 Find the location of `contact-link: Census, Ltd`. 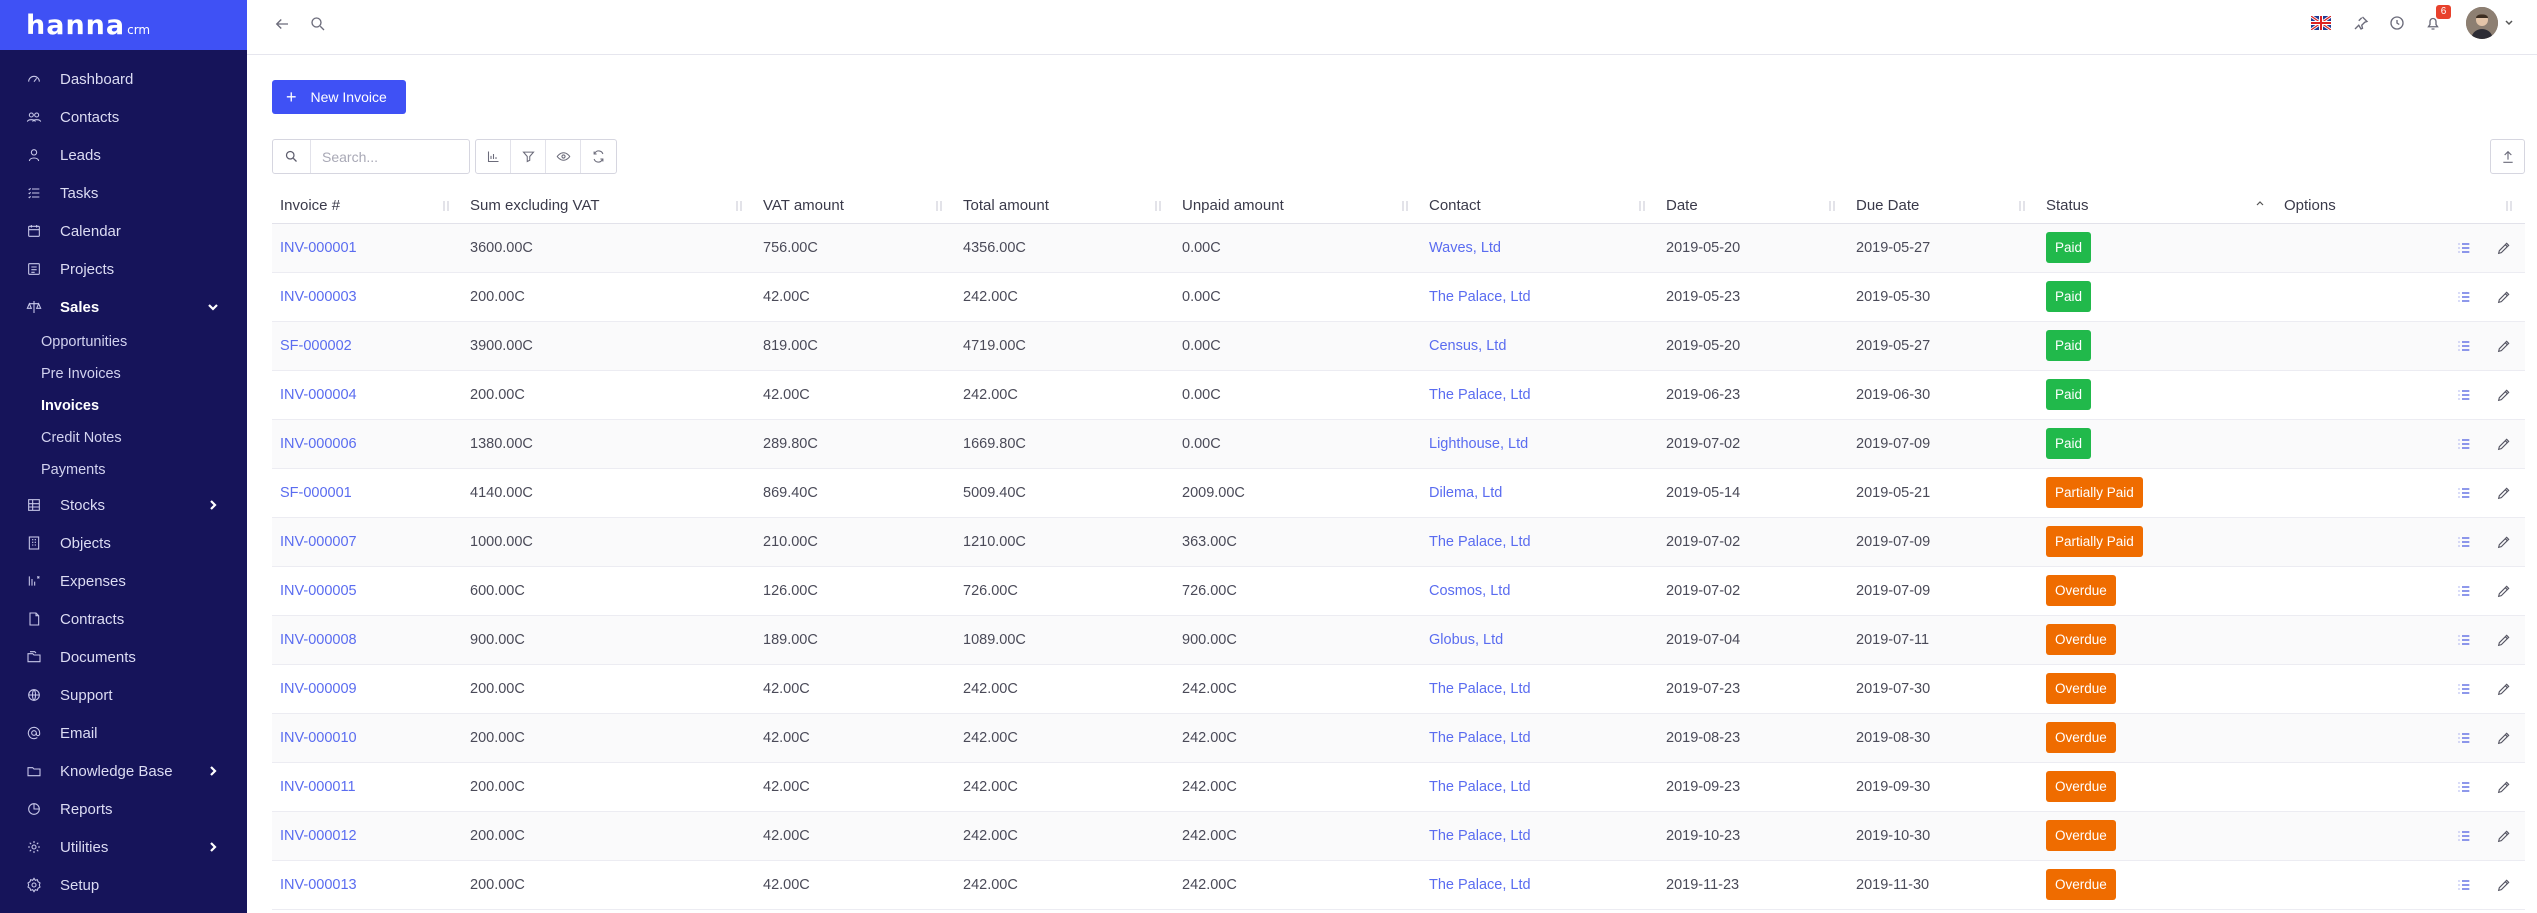

contact-link: Census, Ltd is located at coordinates (1467, 346).